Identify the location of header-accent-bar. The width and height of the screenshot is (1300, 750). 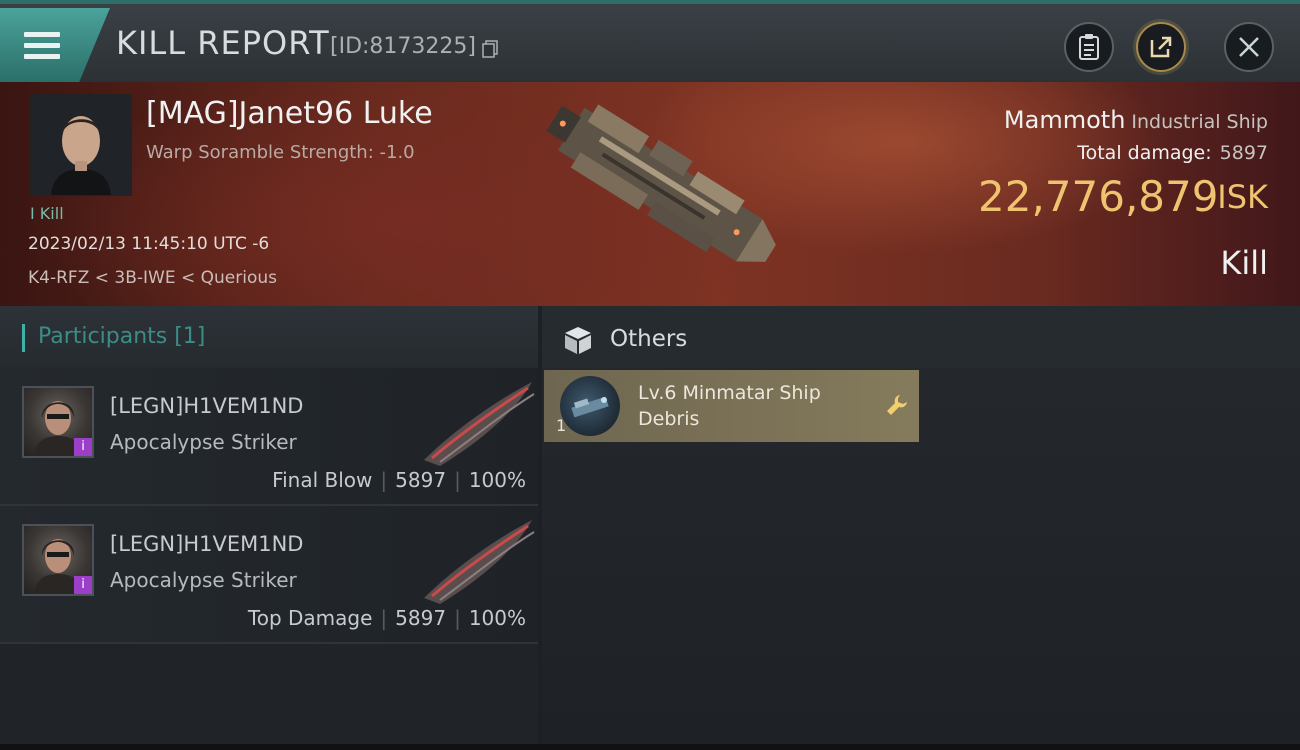
(23, 338).